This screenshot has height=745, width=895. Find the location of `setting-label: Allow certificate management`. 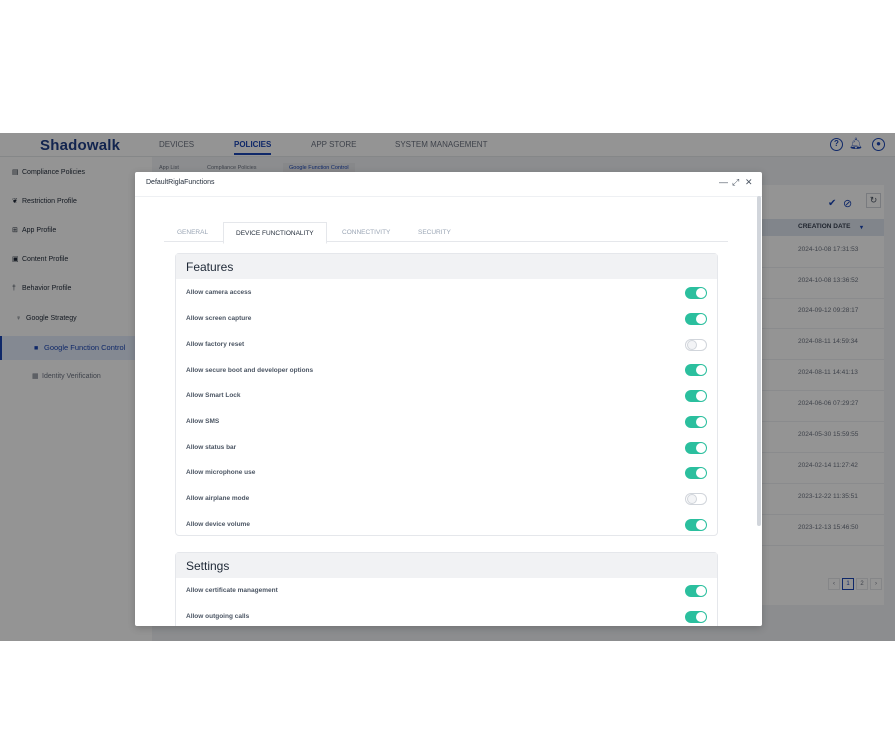

setting-label: Allow certificate management is located at coordinates (232, 590).